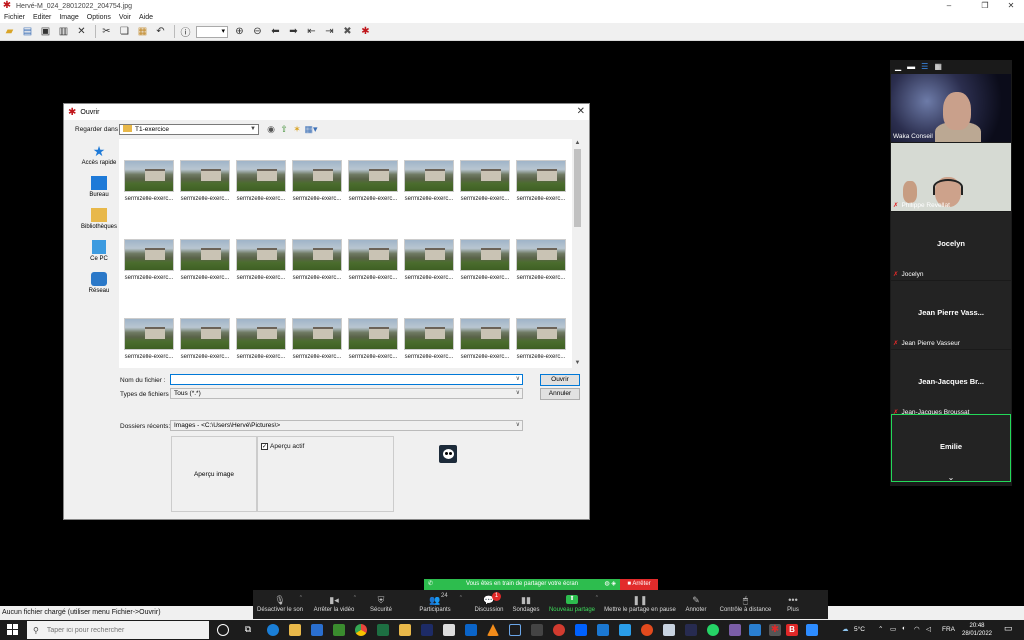  What do you see at coordinates (603, 630) in the screenshot?
I see `mail-icon` at bounding box center [603, 630].